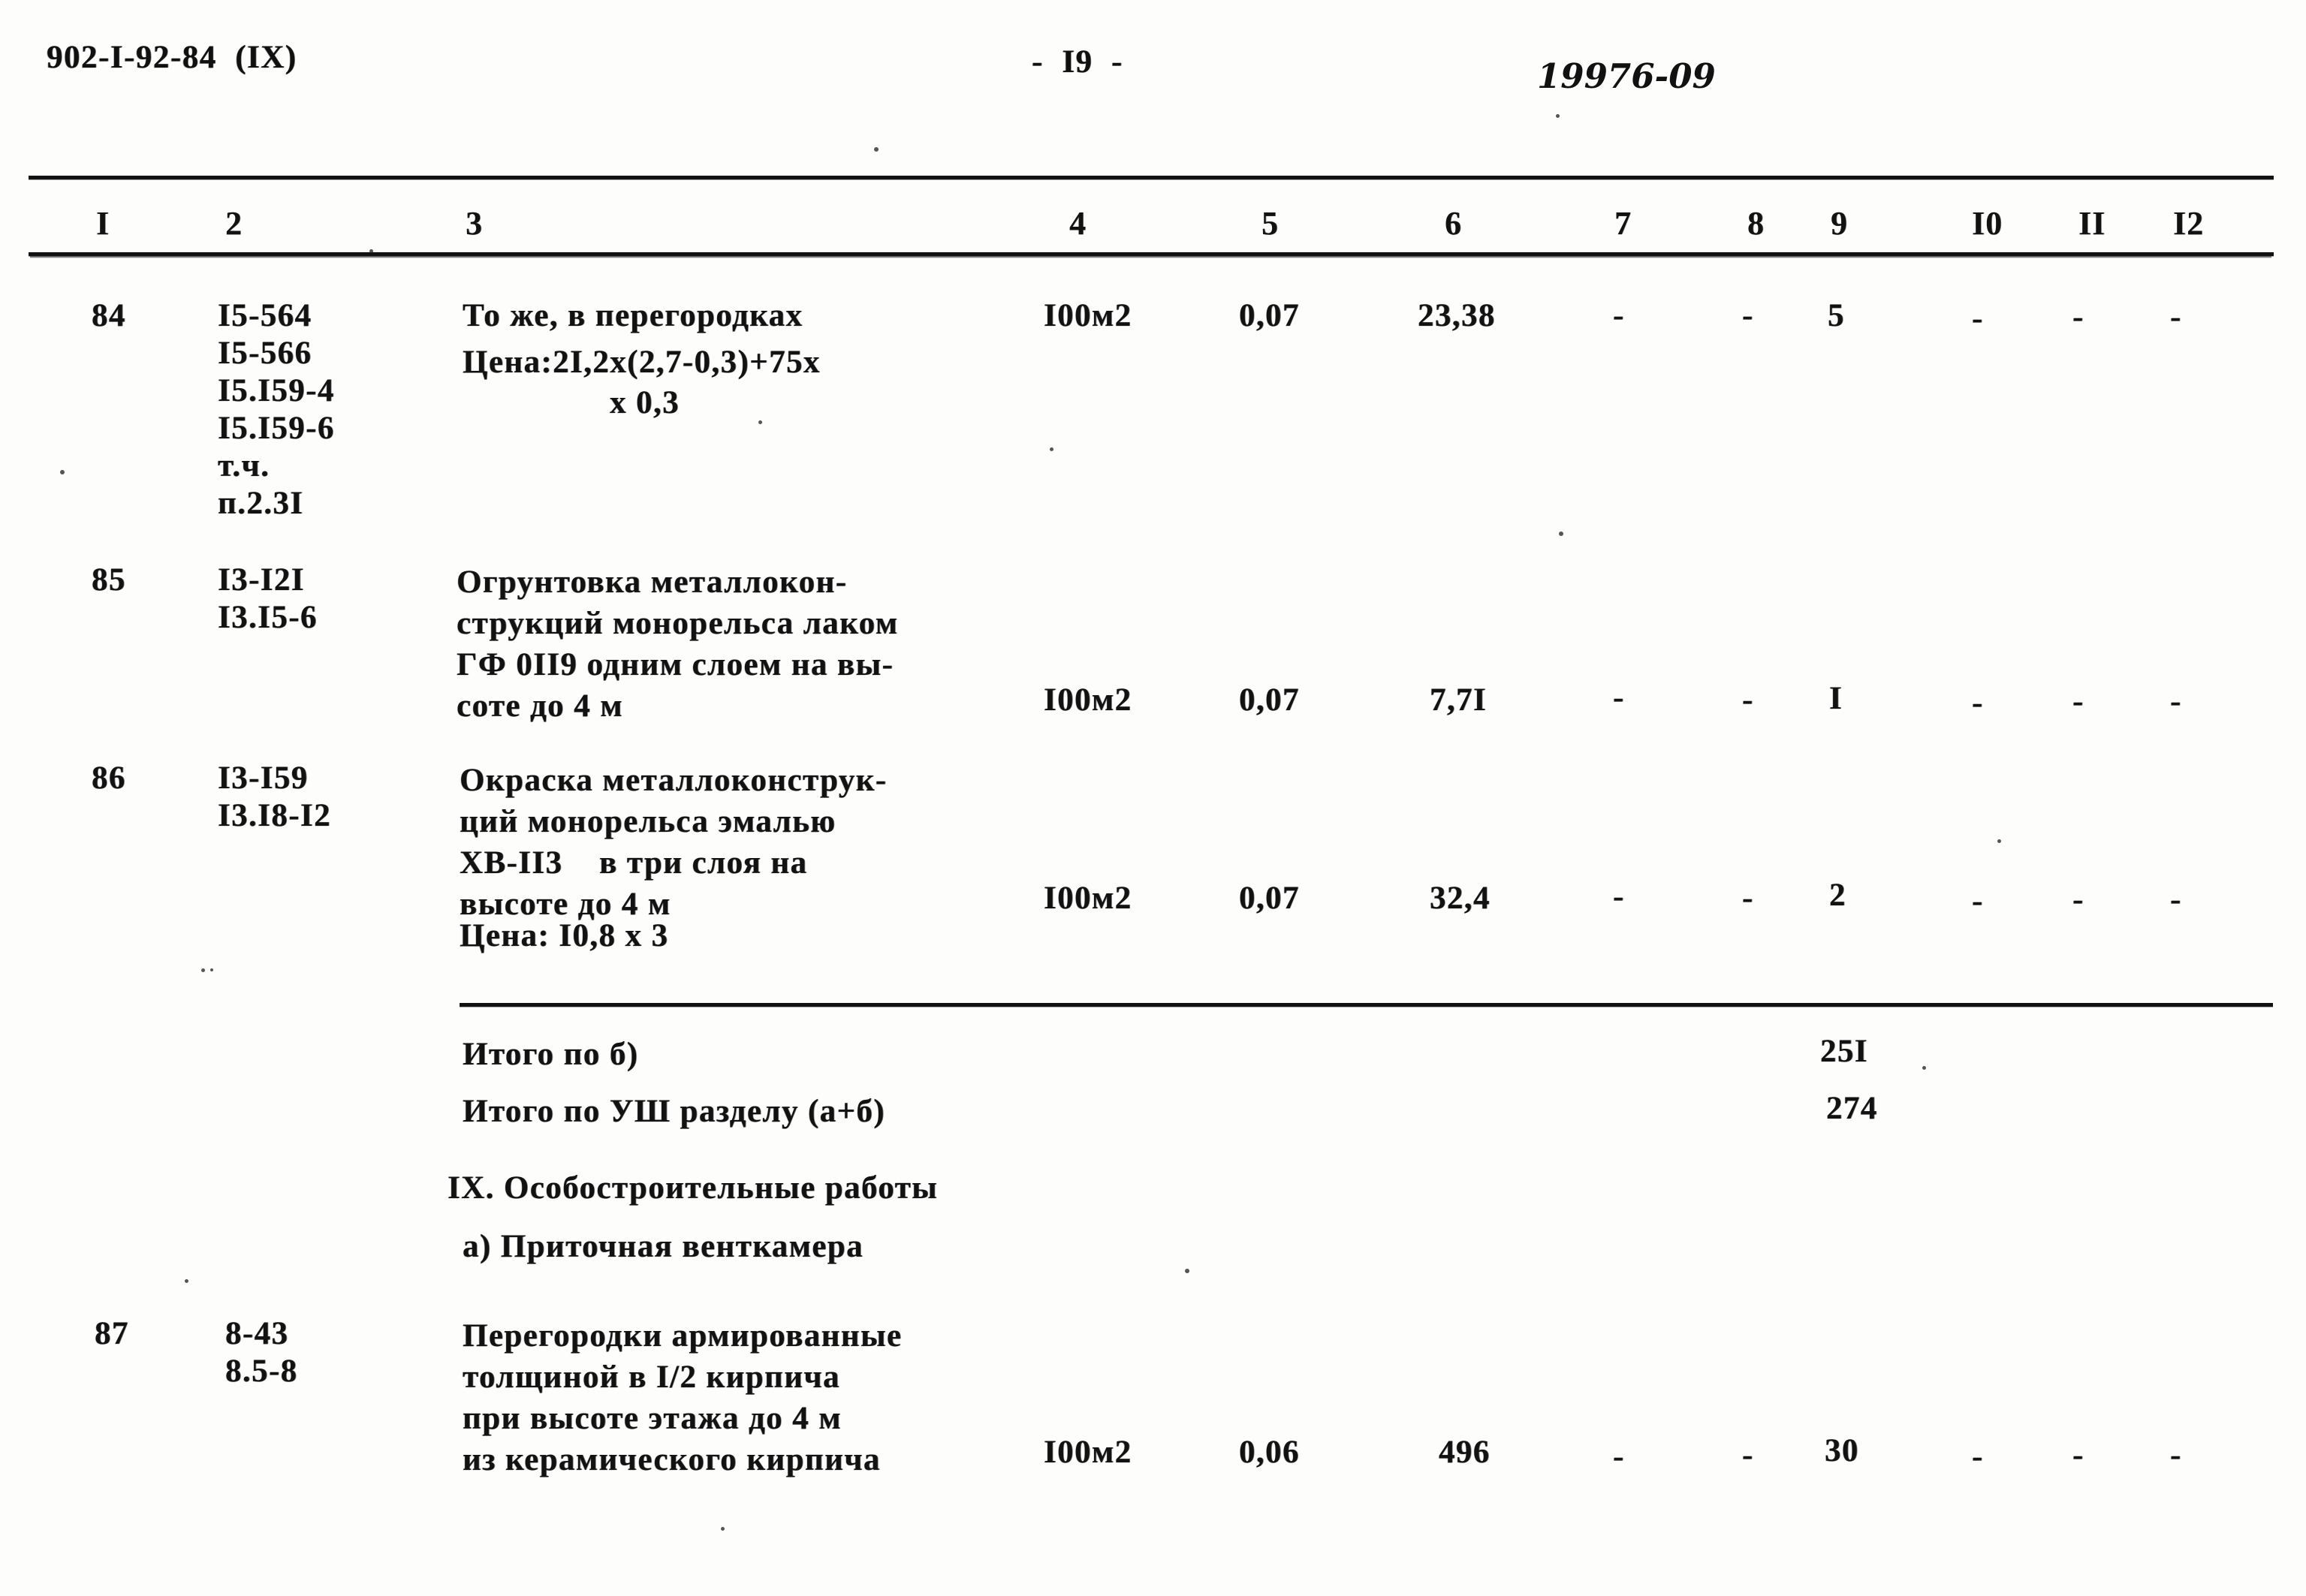  Describe the element at coordinates (645, 402) in the screenshot. I see `row-description-line-3: х 0,3` at that location.